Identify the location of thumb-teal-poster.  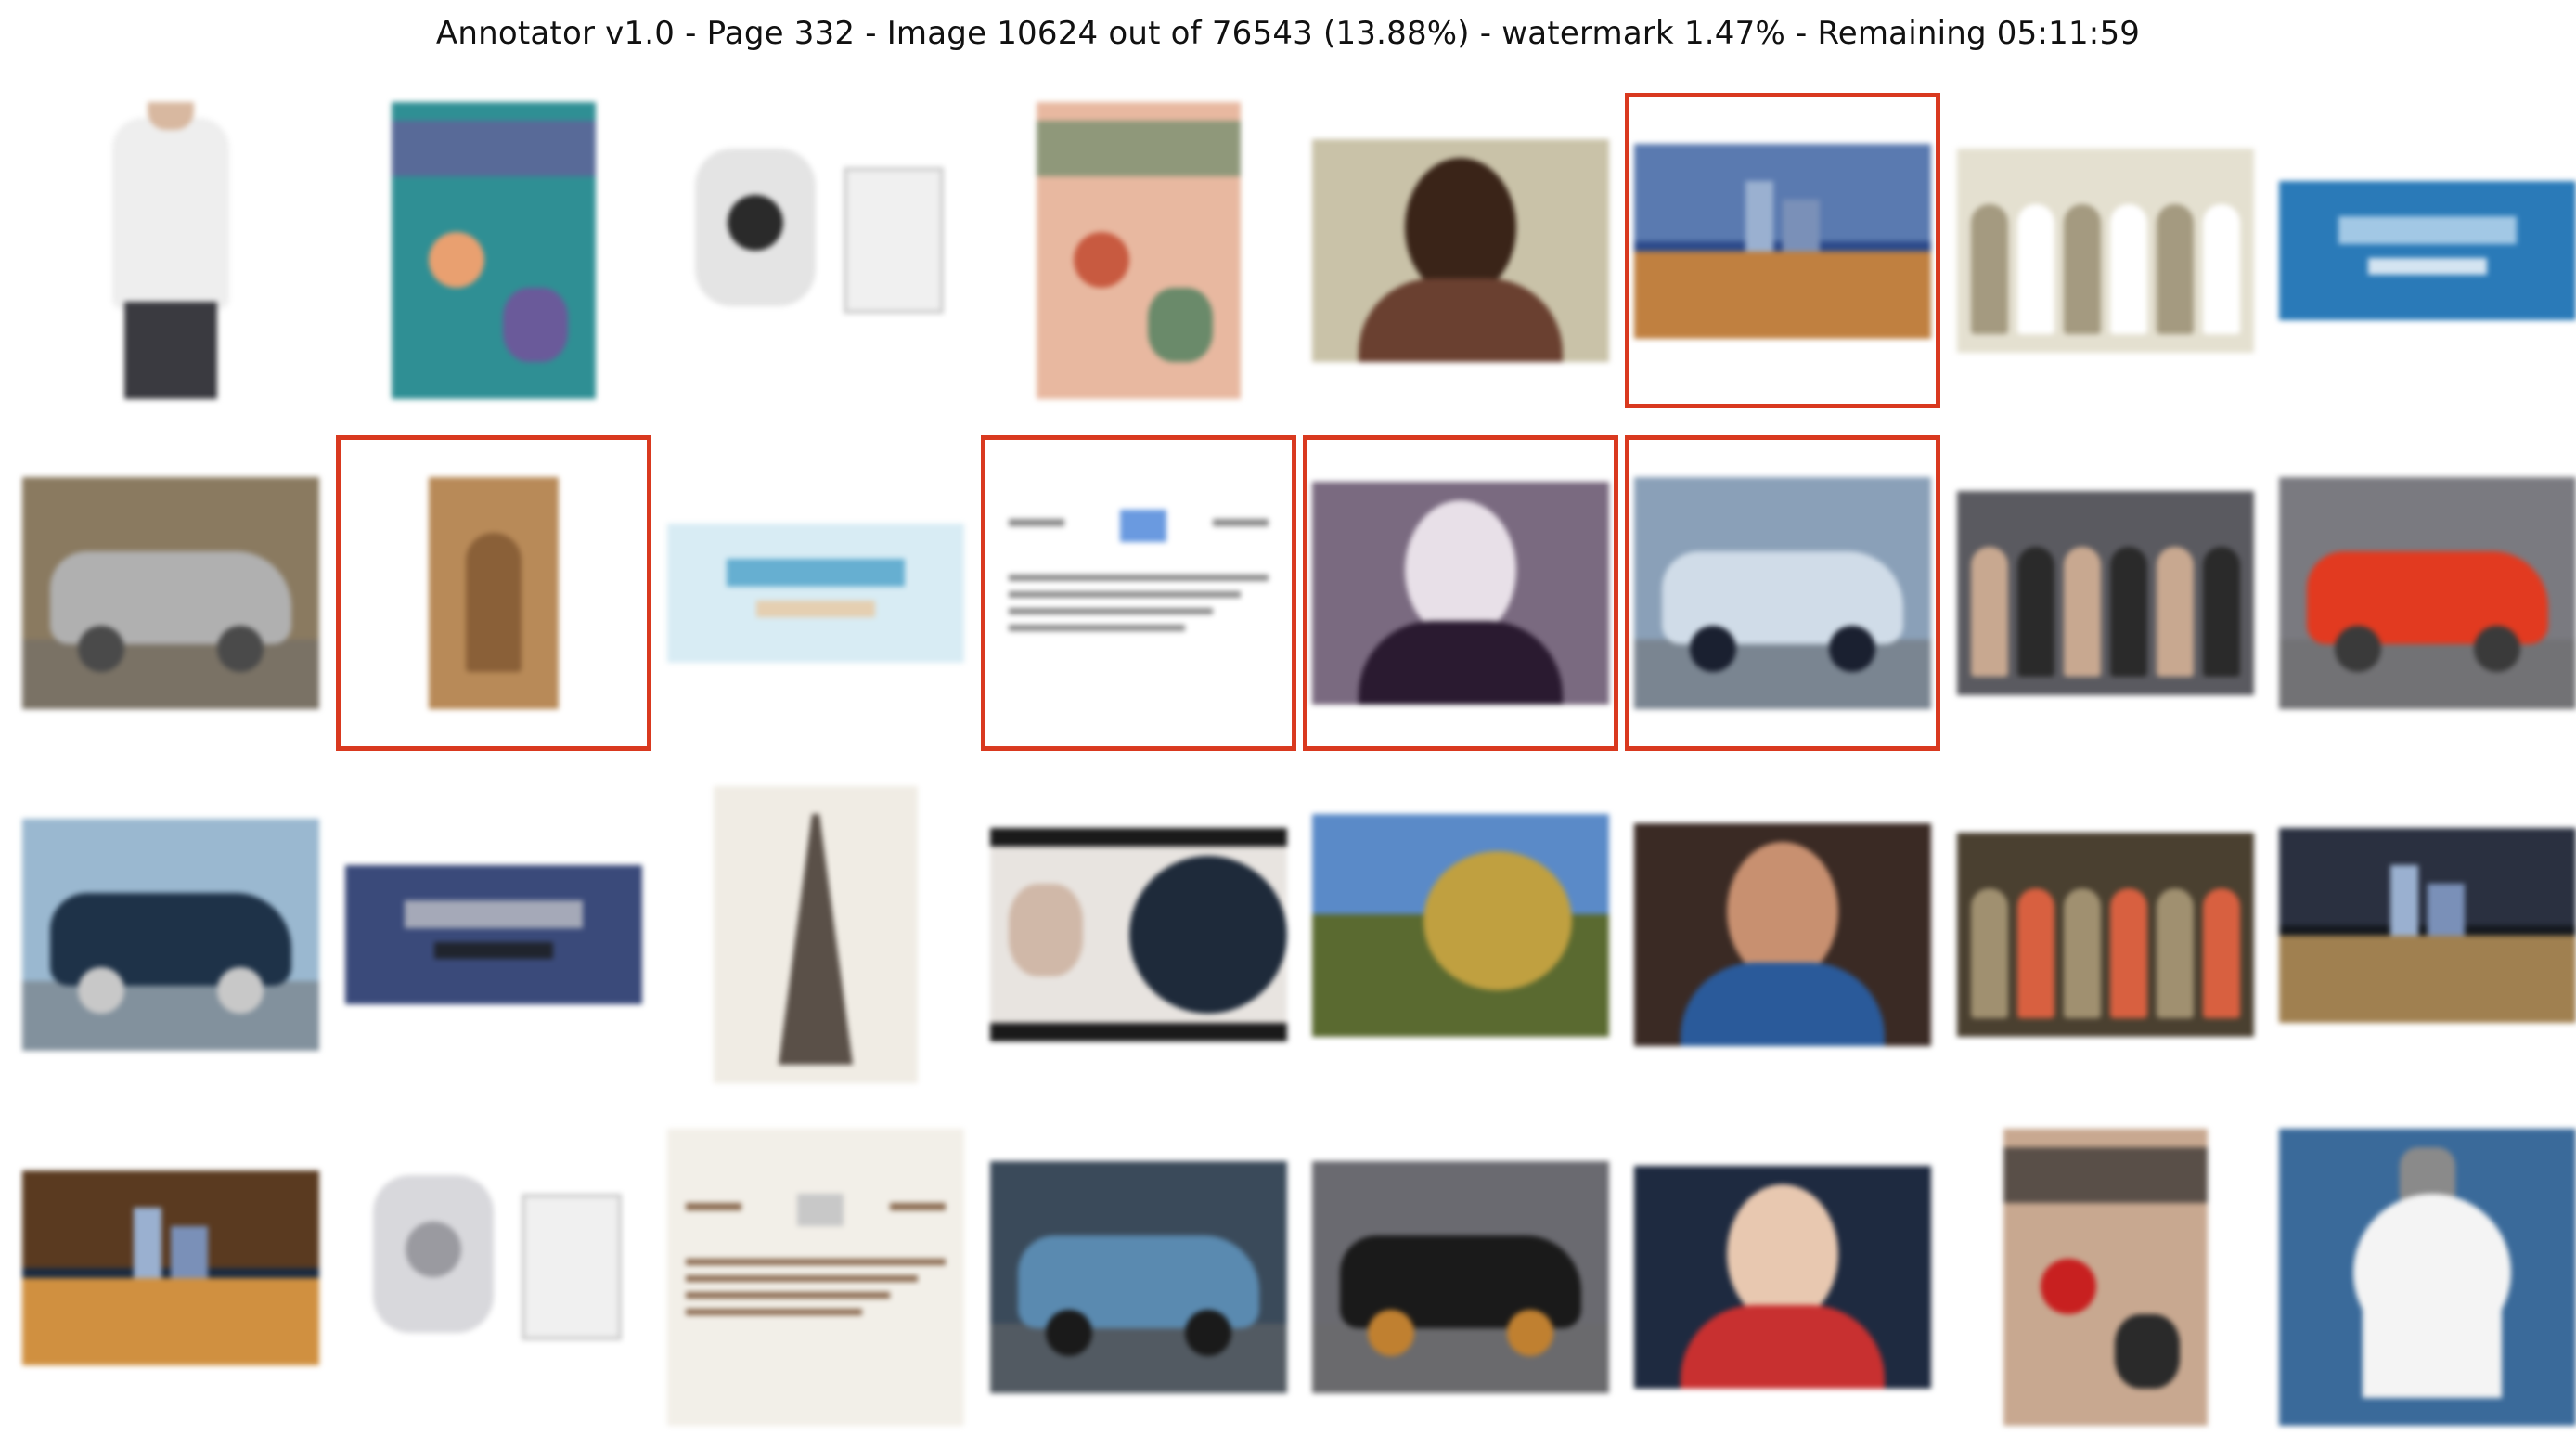
(493, 251).